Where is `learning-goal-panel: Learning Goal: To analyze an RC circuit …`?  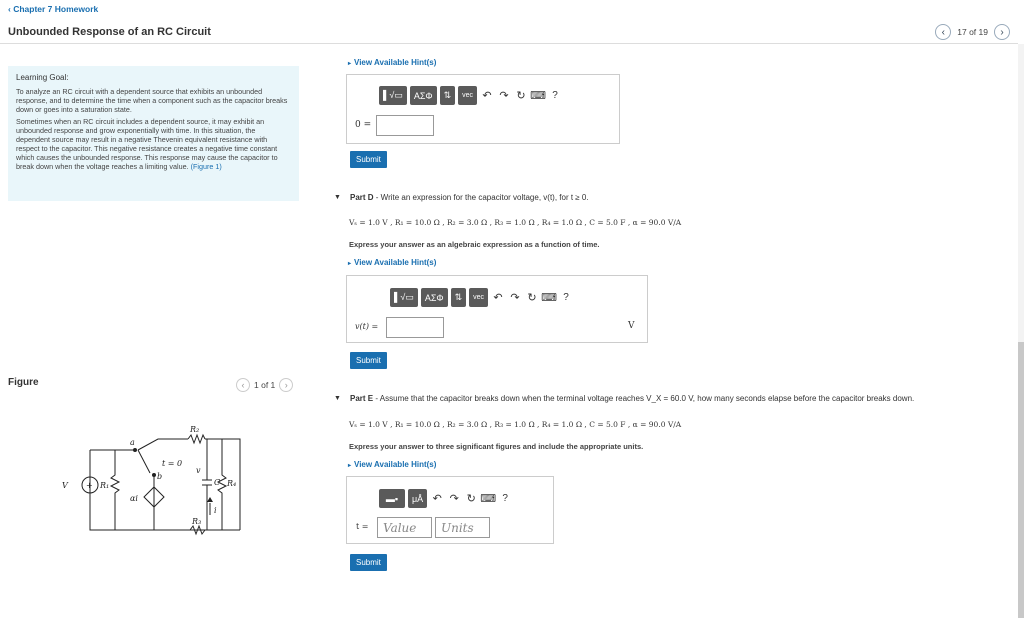
learning-goal-panel: Learning Goal: To analyze an RC circuit … is located at coordinates (153, 133).